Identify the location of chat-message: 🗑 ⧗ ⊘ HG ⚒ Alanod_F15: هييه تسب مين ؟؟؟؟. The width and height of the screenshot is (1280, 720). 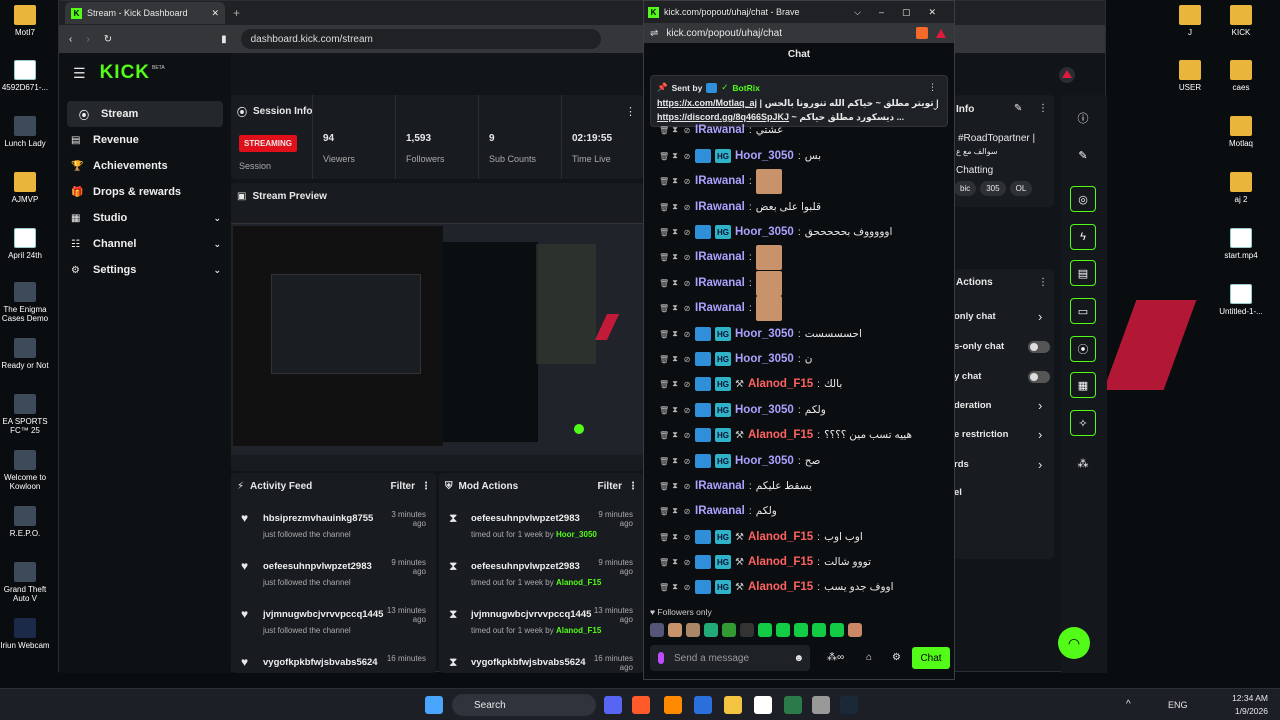
(785, 435).